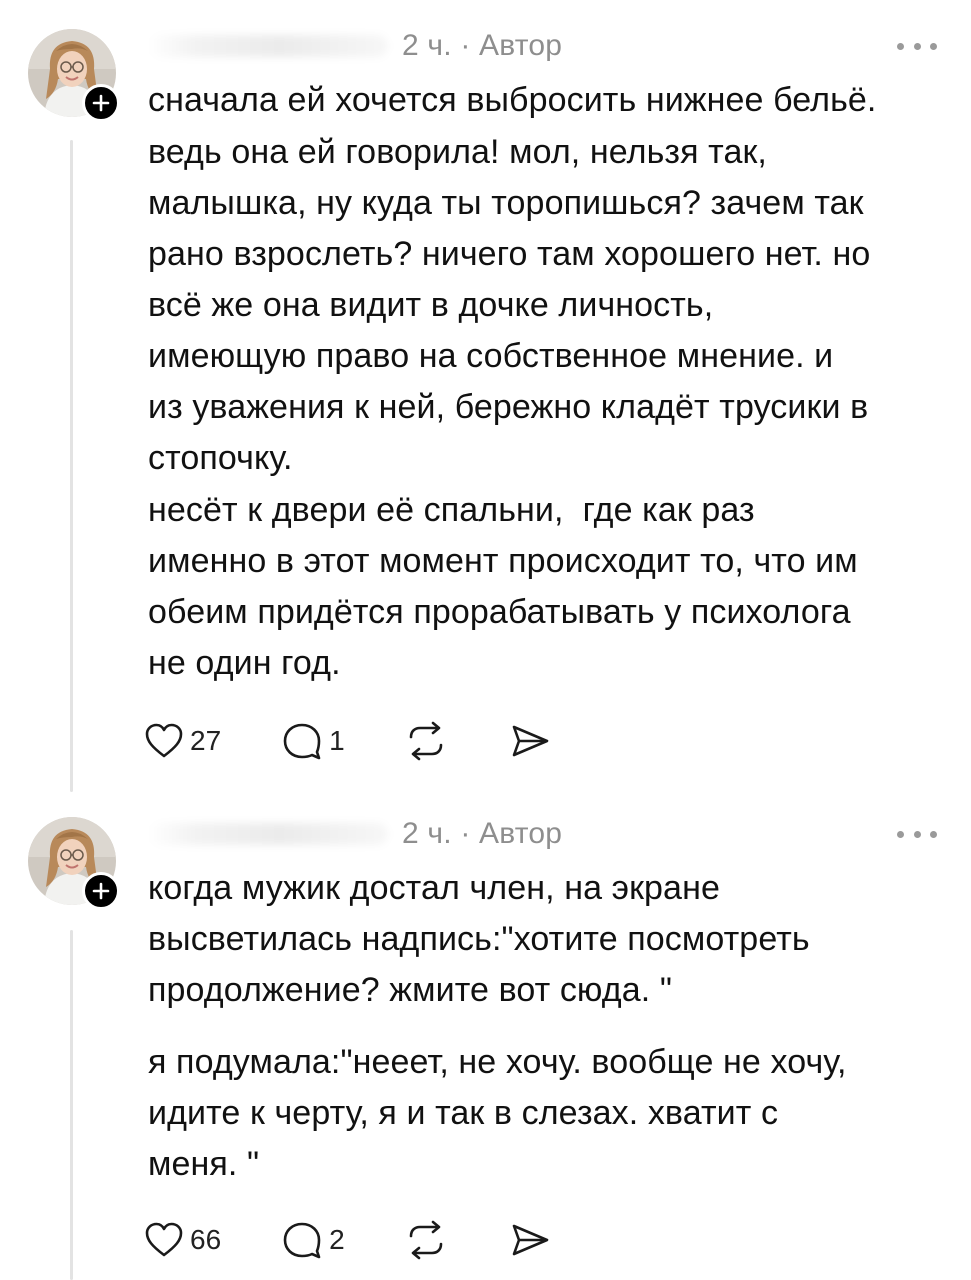 Image resolution: width=971 pixels, height=1280 pixels. Describe the element at coordinates (206, 1239) in the screenshot. I see `like-count: 66` at that location.